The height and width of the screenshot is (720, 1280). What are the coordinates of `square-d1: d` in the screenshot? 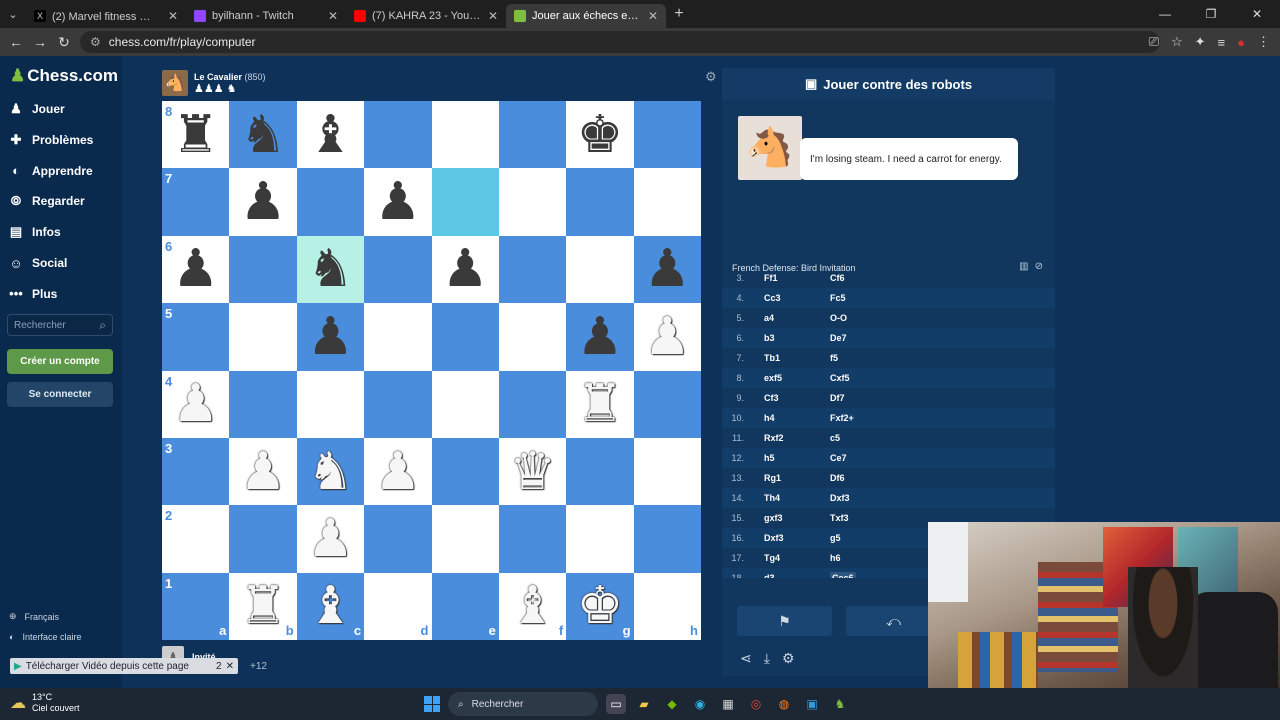 It's located at (398, 606).